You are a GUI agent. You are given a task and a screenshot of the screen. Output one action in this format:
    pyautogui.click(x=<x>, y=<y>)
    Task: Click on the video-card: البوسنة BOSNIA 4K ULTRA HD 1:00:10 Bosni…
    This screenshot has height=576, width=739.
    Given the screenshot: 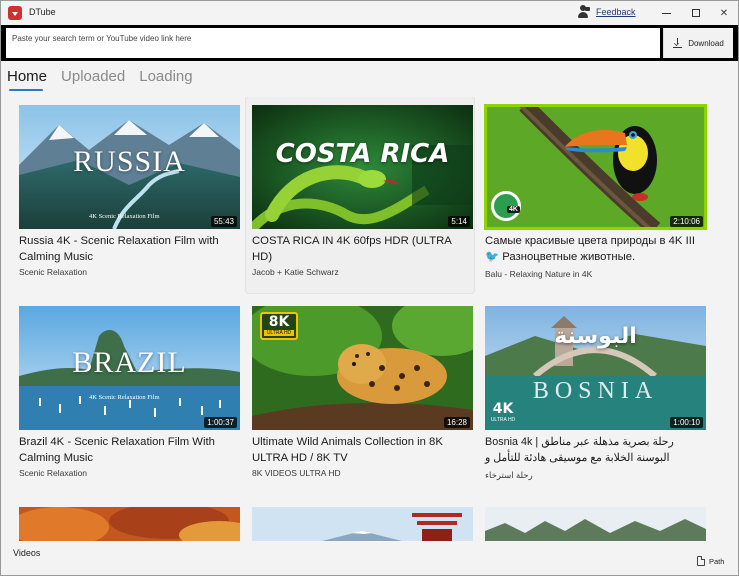 What is the action you would take?
    pyautogui.click(x=593, y=396)
    